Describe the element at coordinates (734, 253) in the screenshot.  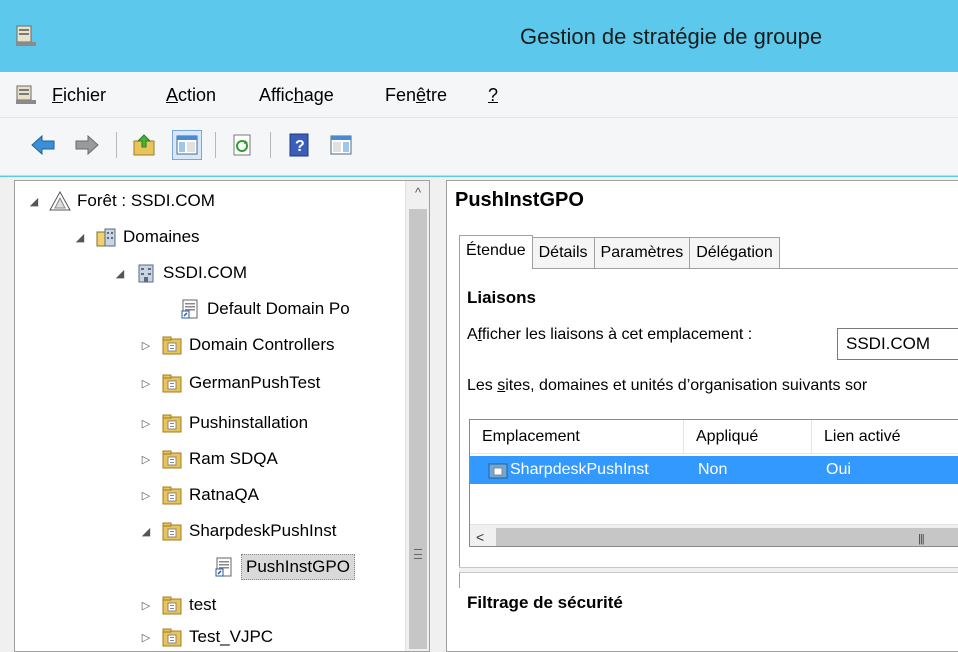
I see `tab-delegation: Délégation` at that location.